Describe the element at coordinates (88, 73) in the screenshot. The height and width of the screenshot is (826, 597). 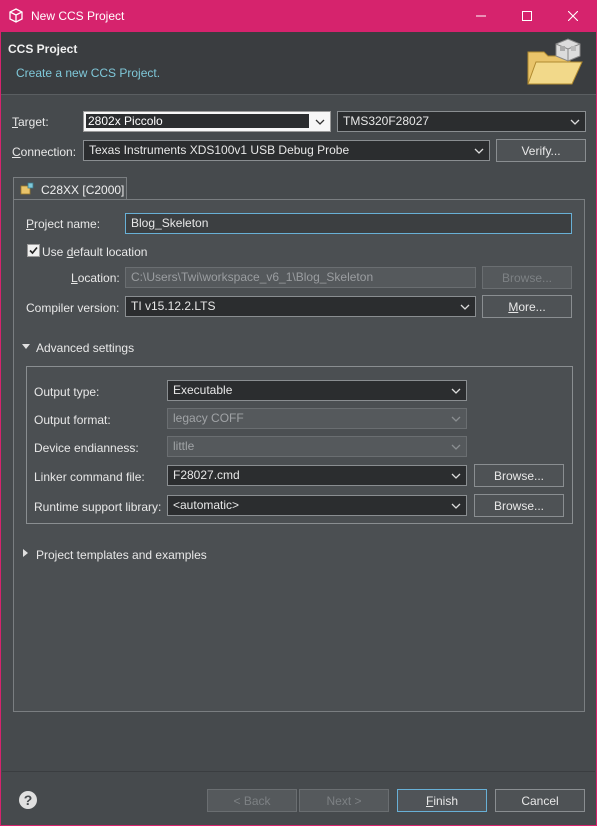
I see `page-description: Create a new CCS Project.` at that location.